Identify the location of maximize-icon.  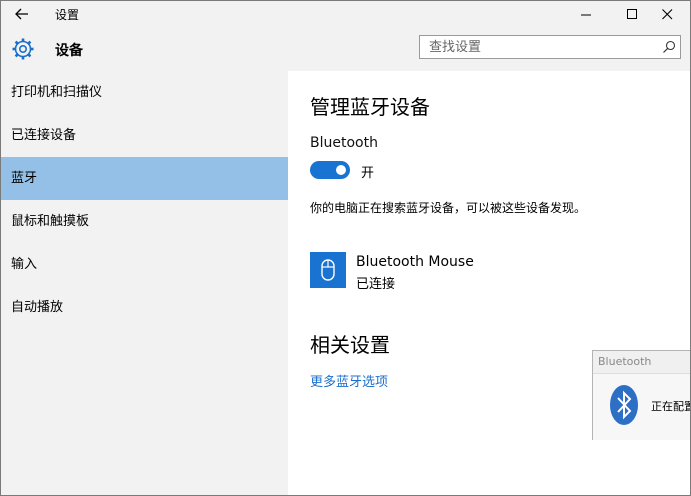
(631, 13).